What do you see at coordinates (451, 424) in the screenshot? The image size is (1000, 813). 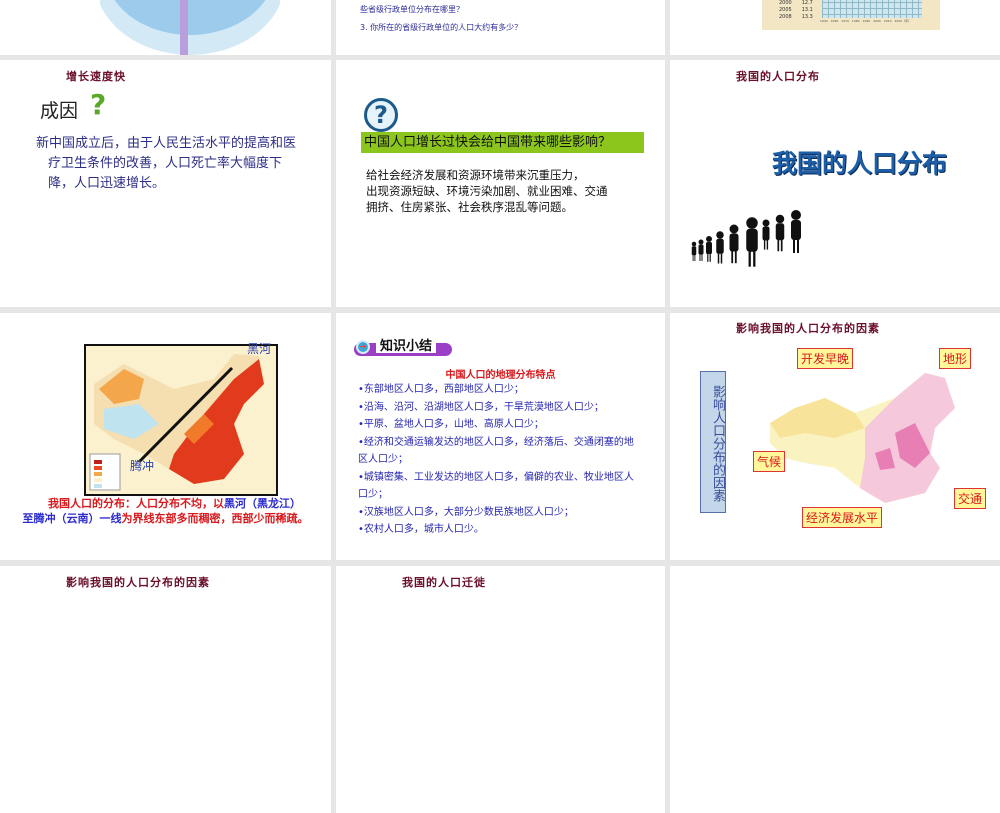 I see `list-item: •平原、盆地人口多，山地、高原人口少；` at bounding box center [451, 424].